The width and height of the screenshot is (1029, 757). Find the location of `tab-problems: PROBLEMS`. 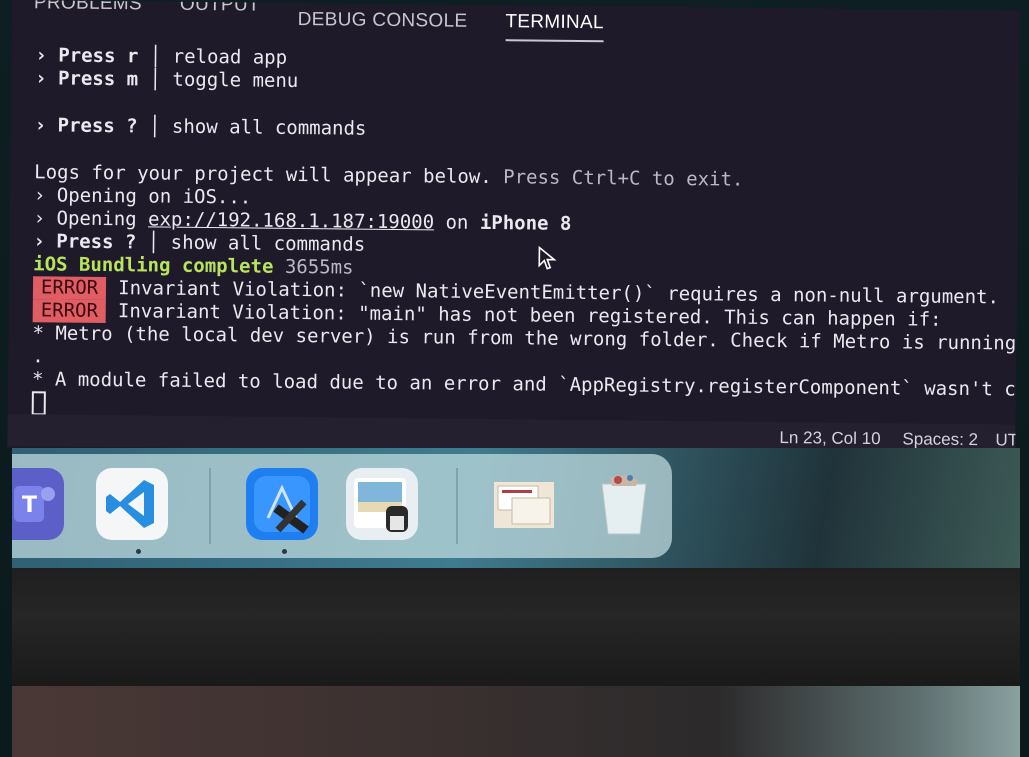

tab-problems: PROBLEMS is located at coordinates (88, 20).